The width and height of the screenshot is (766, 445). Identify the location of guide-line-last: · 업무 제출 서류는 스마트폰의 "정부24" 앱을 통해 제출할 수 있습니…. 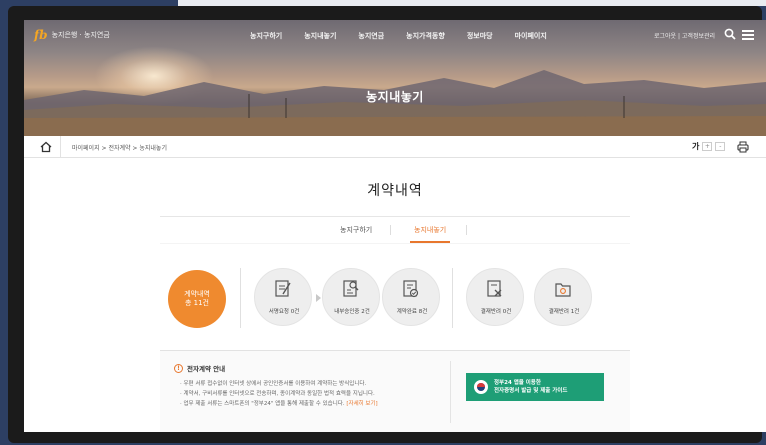
(279, 404).